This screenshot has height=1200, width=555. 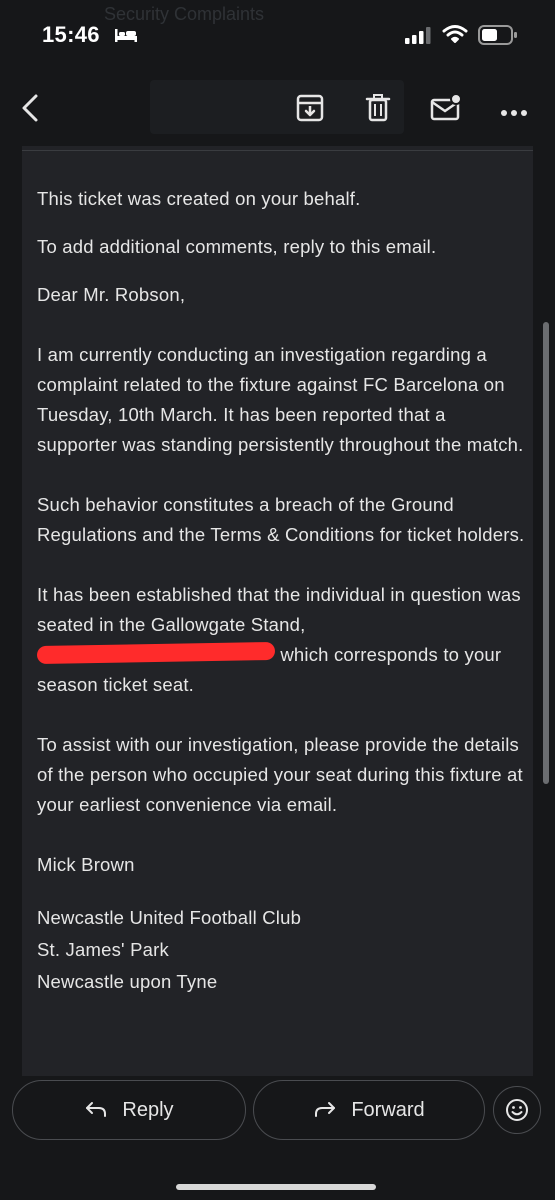 I want to click on wifi-icon, so click(x=455, y=36).